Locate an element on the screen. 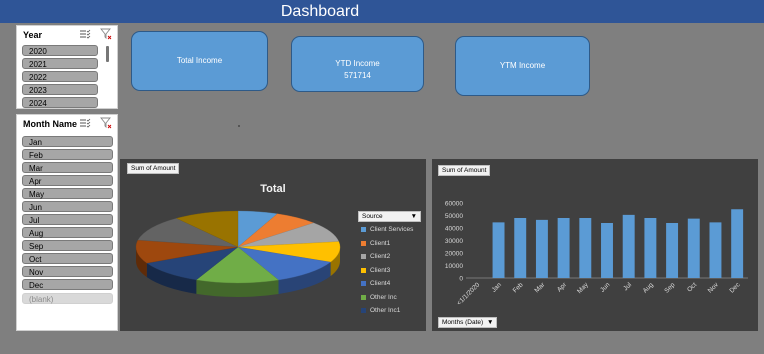 This screenshot has width=764, height=354. x-tick-label: <1/1/2020 is located at coordinates (469, 294).